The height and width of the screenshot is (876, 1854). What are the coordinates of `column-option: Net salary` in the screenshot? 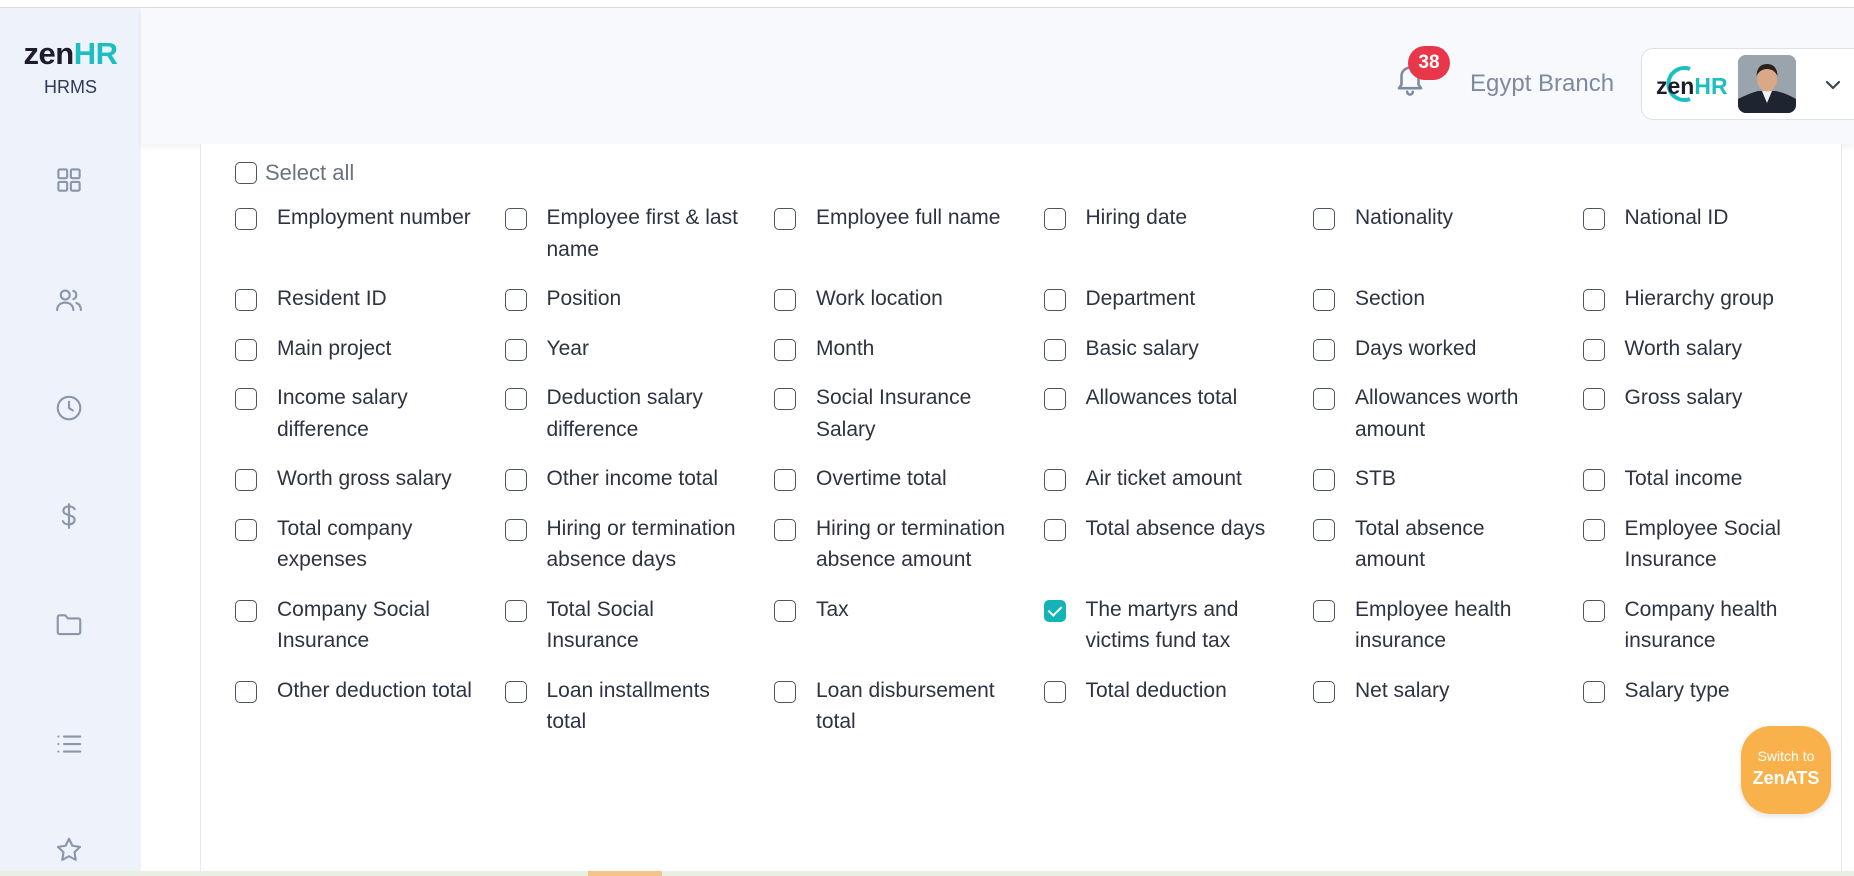 It's located at (1448, 708).